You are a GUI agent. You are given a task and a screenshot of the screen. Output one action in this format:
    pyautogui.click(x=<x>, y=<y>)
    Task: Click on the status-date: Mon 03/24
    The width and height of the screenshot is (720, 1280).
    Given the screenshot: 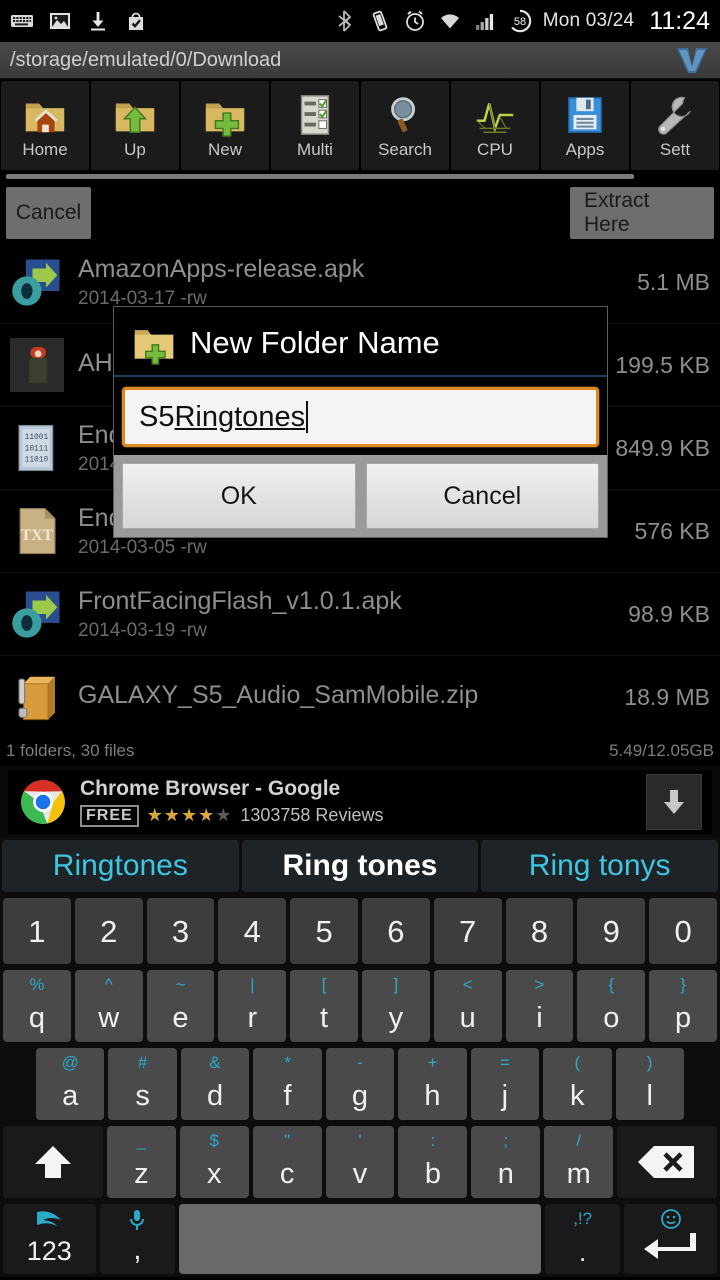 What is the action you would take?
    pyautogui.click(x=588, y=20)
    